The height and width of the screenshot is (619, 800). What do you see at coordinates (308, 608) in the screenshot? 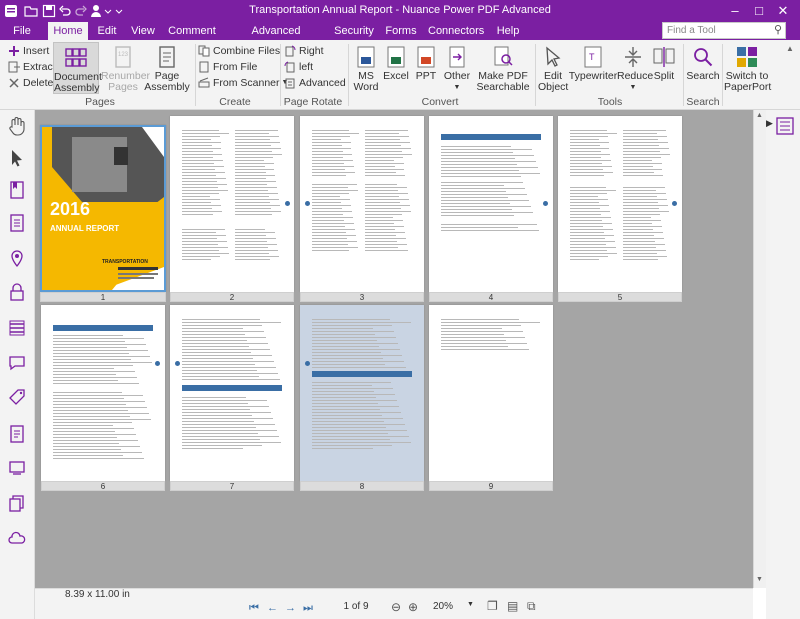
I see `last-page-icon: ⏭` at bounding box center [308, 608].